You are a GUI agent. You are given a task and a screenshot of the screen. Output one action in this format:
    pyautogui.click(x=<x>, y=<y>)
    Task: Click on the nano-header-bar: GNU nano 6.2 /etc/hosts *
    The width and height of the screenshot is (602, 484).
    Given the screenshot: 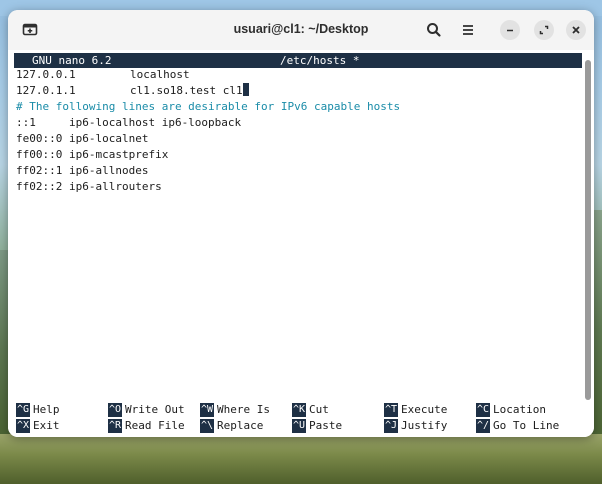 What is the action you would take?
    pyautogui.click(x=298, y=60)
    